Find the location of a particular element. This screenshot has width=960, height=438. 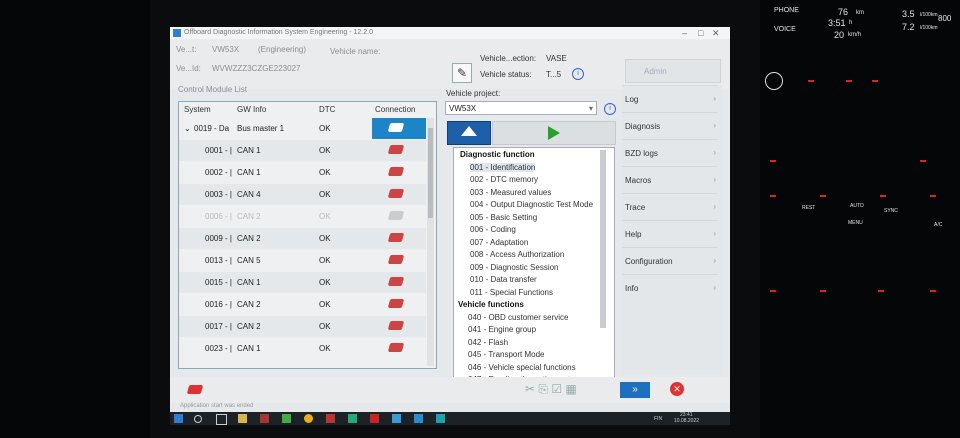

list-scrollbar is located at coordinates (430, 242).